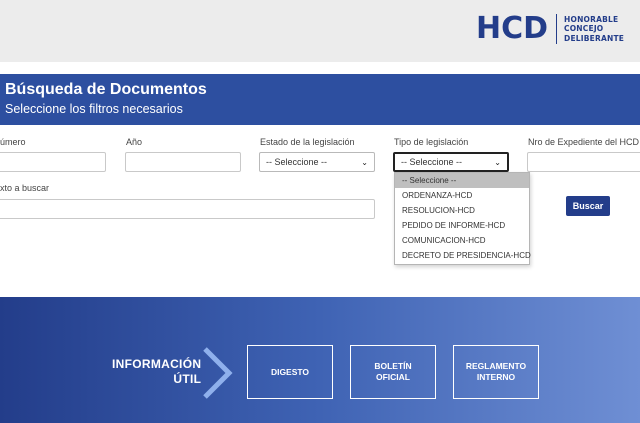 This screenshot has height=423, width=640. What do you see at coordinates (462, 180) in the screenshot?
I see `dropdown-option: -- Seleccione --` at bounding box center [462, 180].